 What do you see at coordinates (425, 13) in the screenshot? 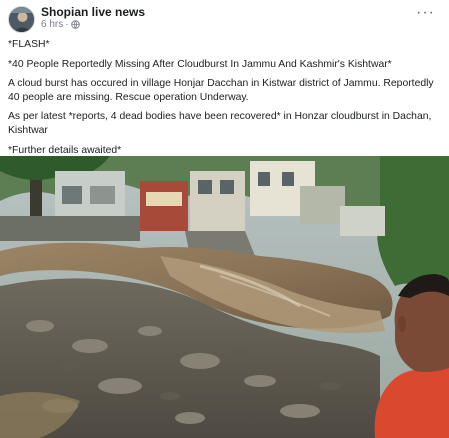
I see `more-options-icon: ···` at bounding box center [425, 13].